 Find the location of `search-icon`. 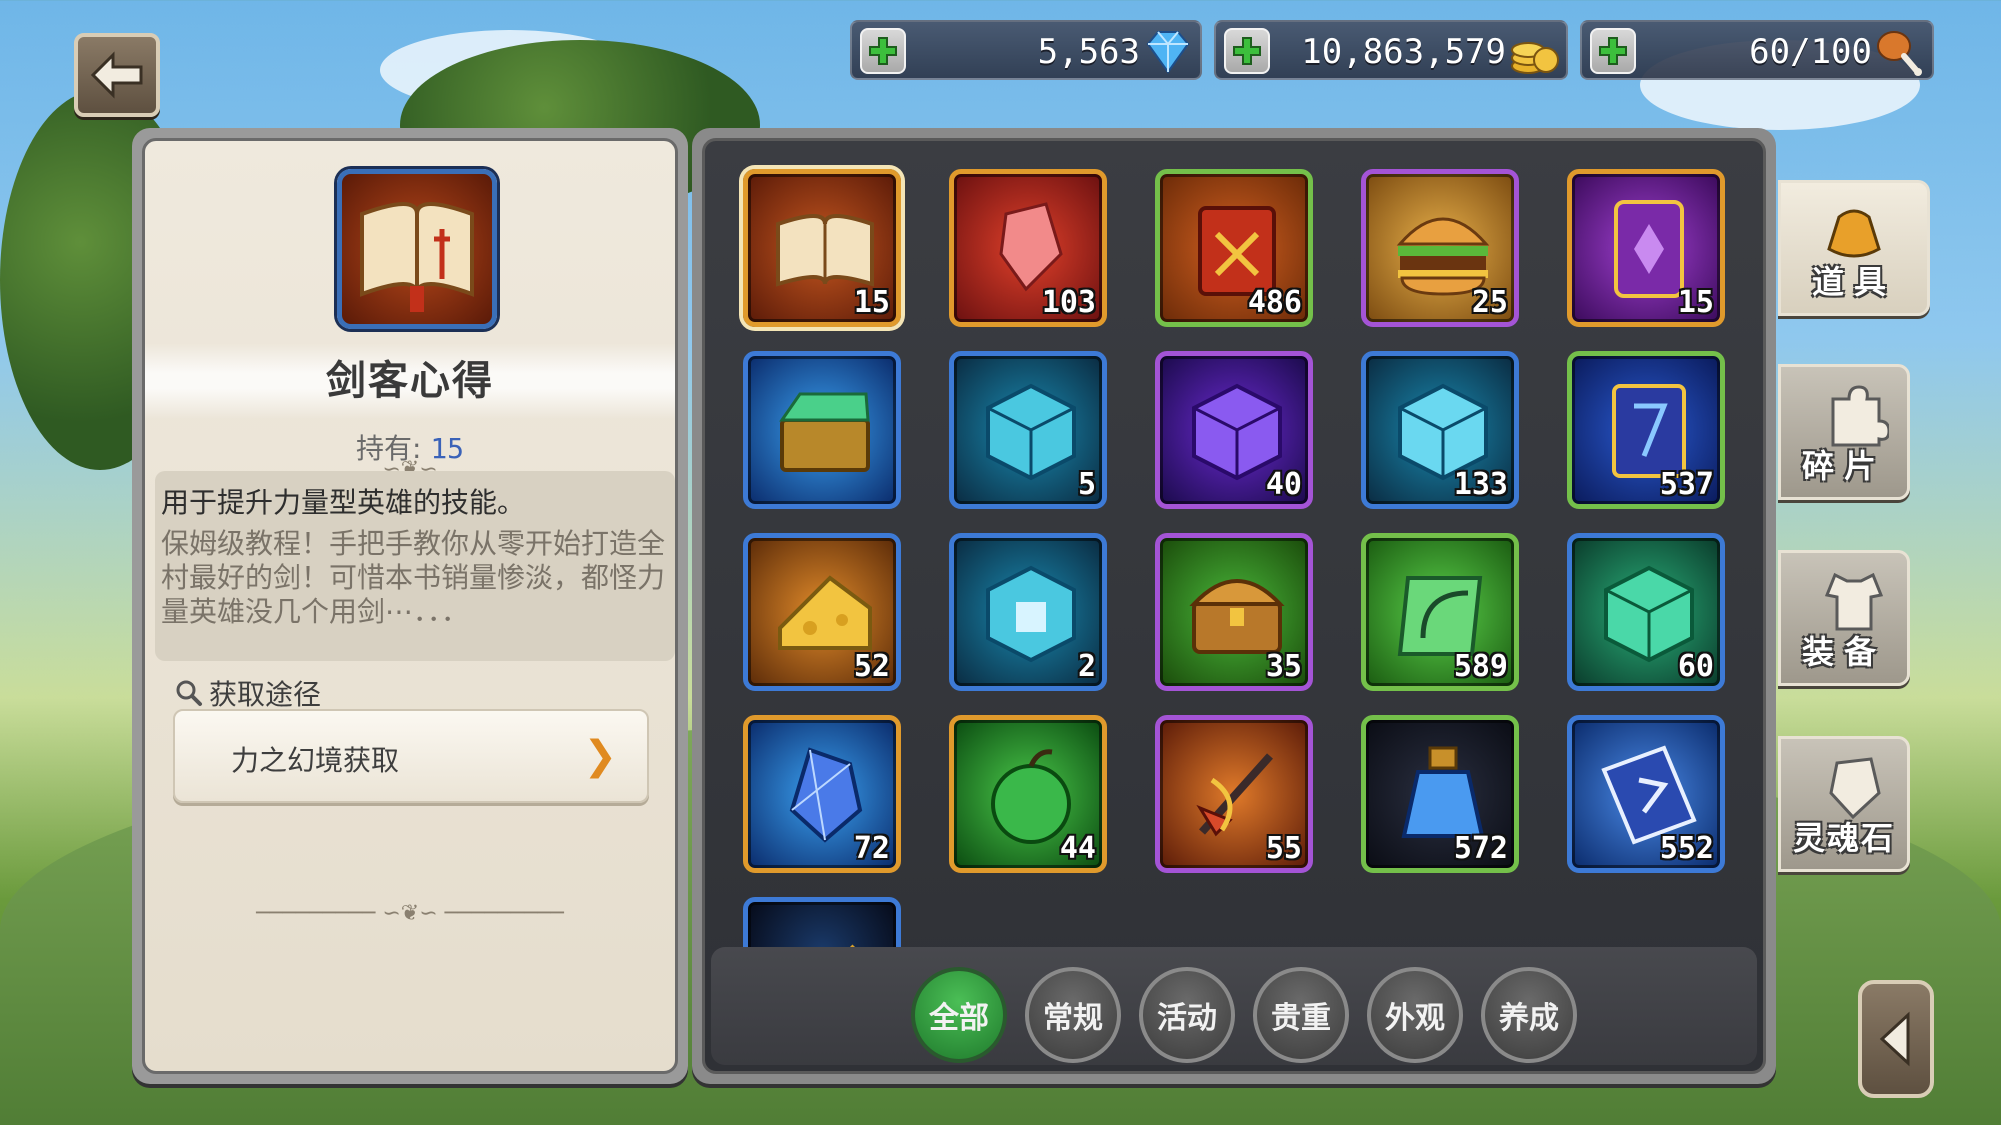

search-icon is located at coordinates (189, 693).